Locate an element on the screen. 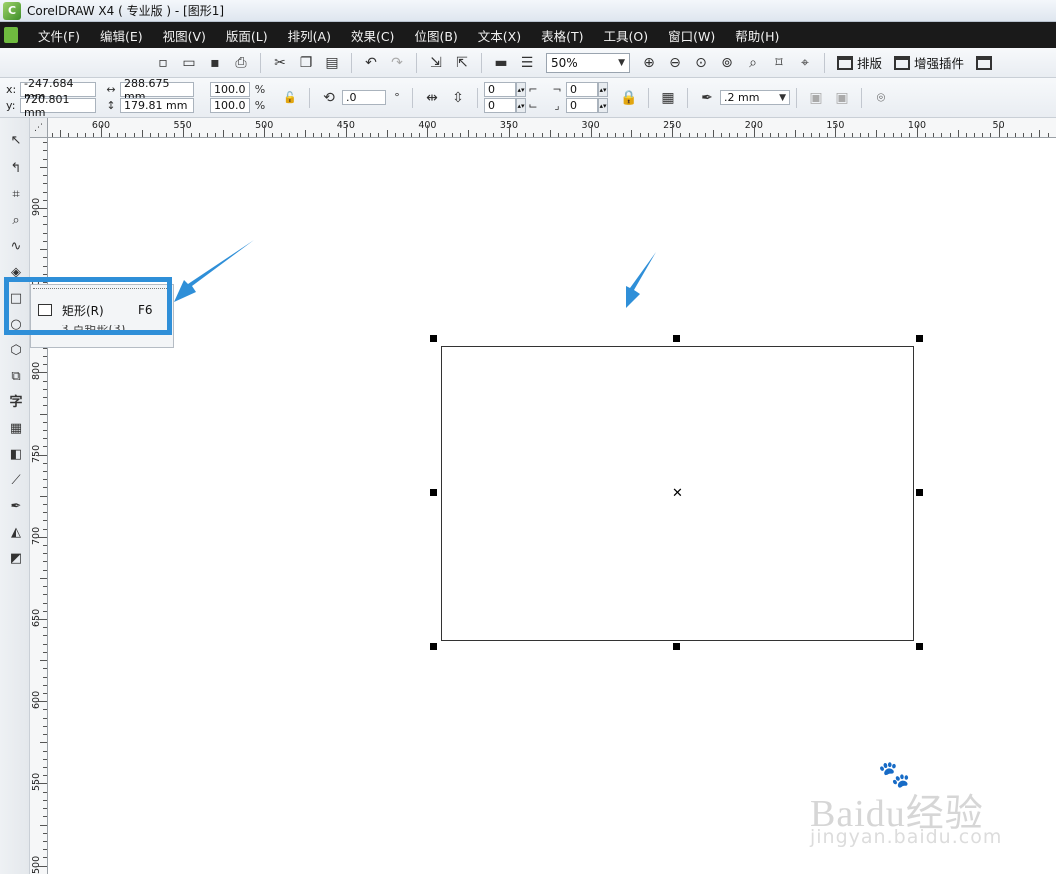 The image size is (1056, 874). polygon-tool-icon: ⬡ is located at coordinates (16, 350).